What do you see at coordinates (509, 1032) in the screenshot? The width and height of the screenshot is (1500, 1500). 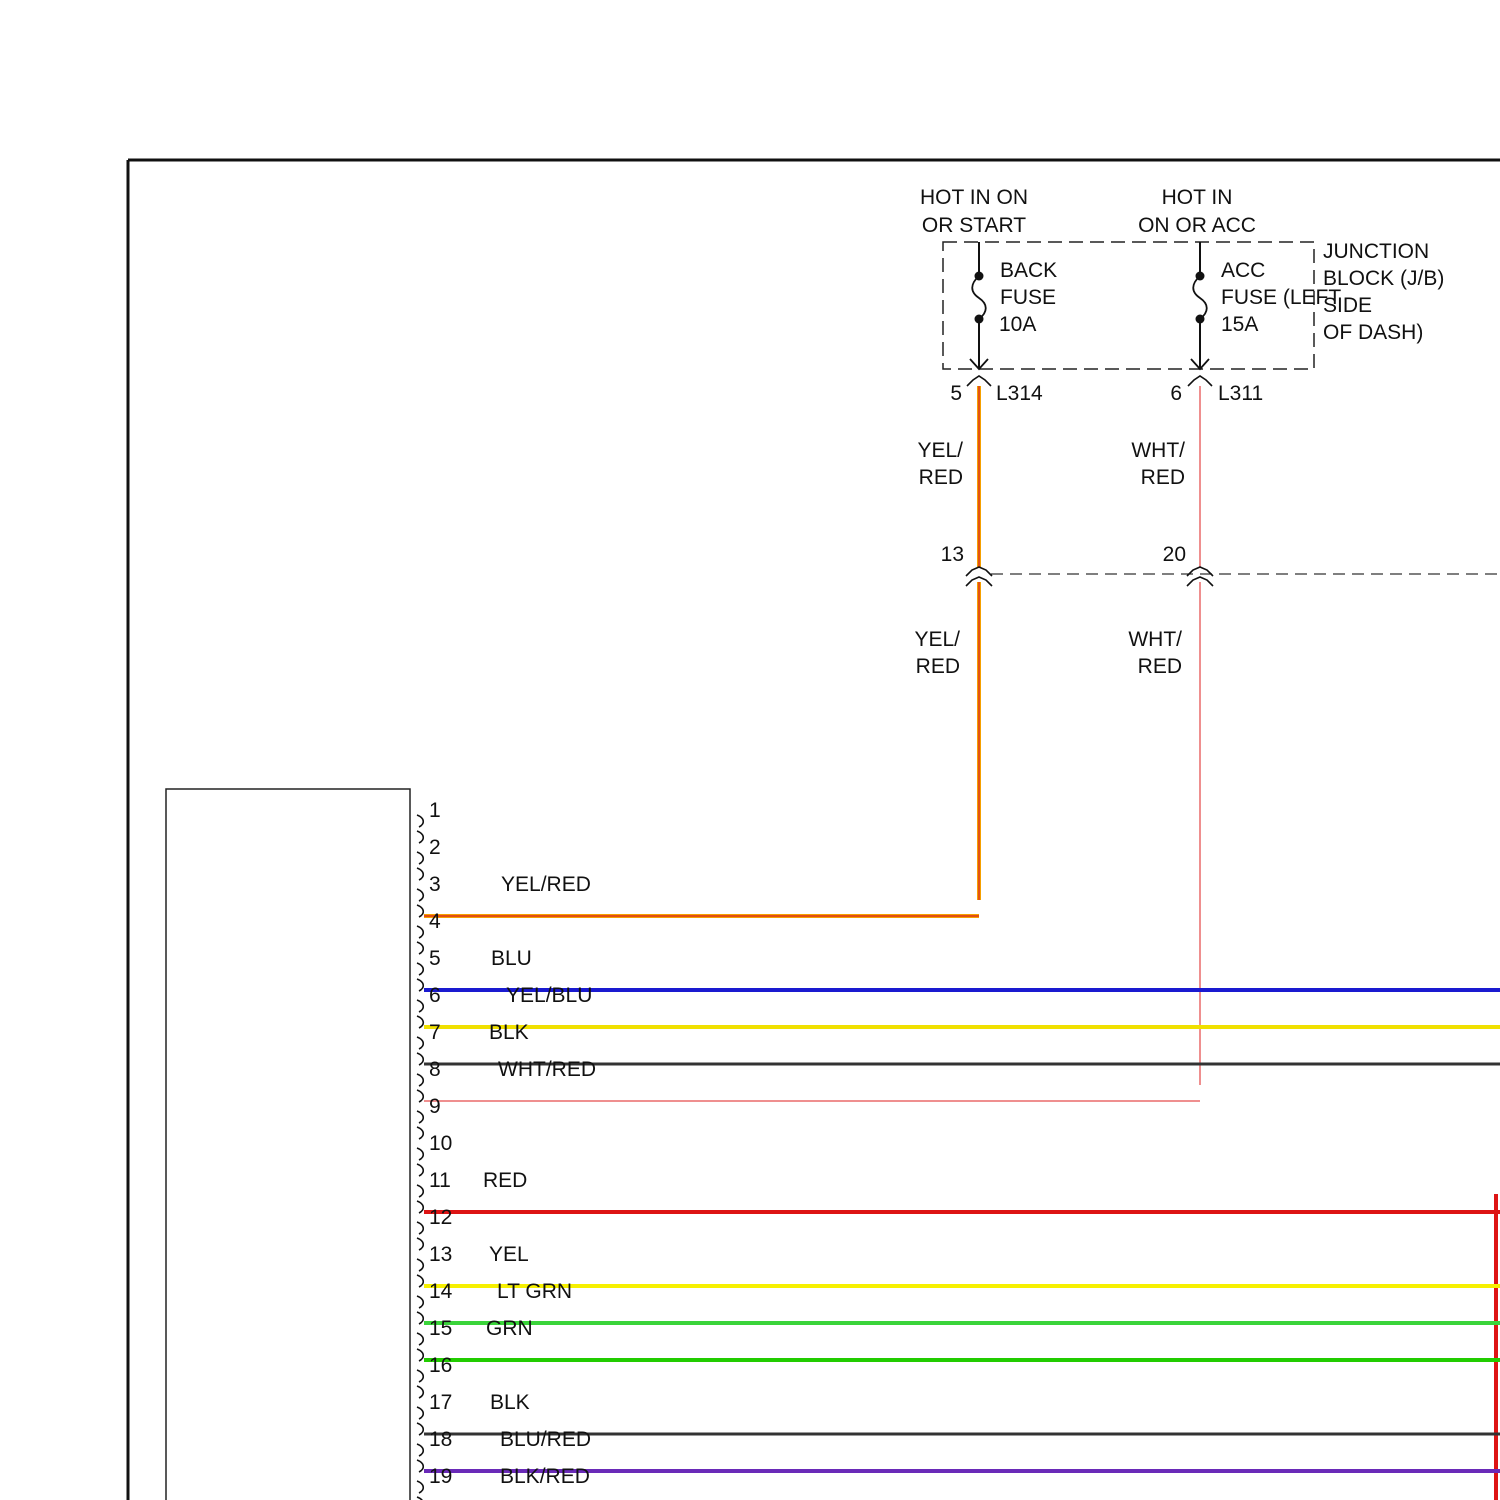 I see `wire-pin-7-label: BLK` at bounding box center [509, 1032].